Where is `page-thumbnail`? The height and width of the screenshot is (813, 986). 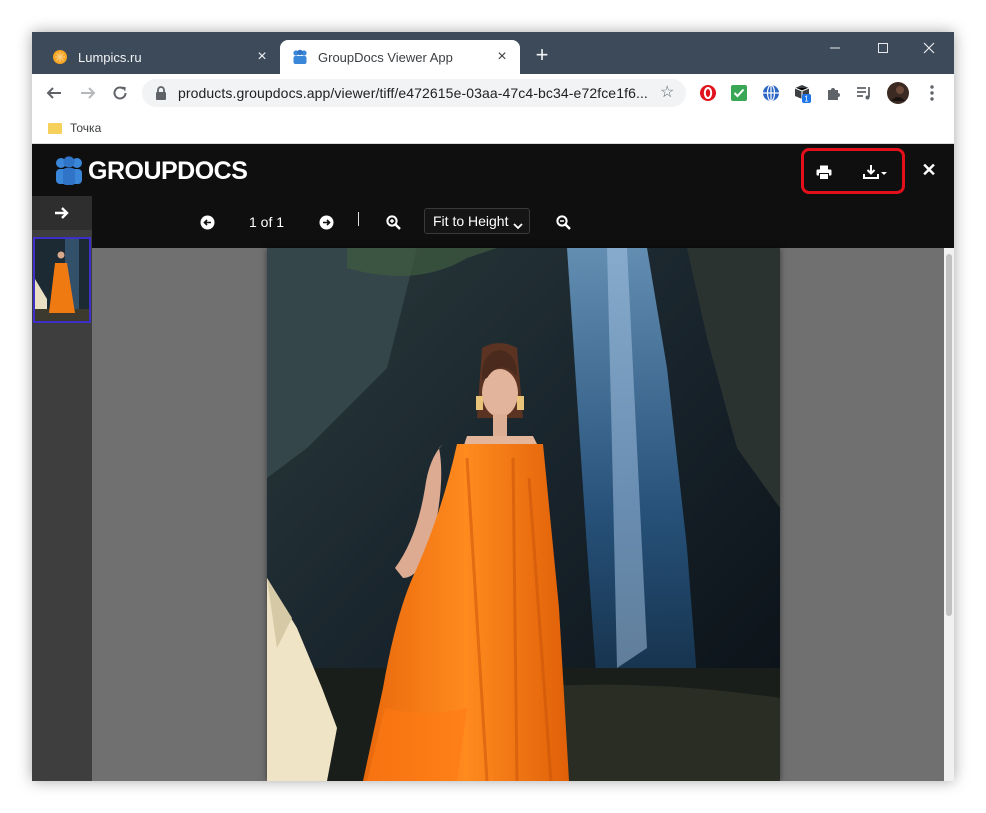 page-thumbnail is located at coordinates (62, 280).